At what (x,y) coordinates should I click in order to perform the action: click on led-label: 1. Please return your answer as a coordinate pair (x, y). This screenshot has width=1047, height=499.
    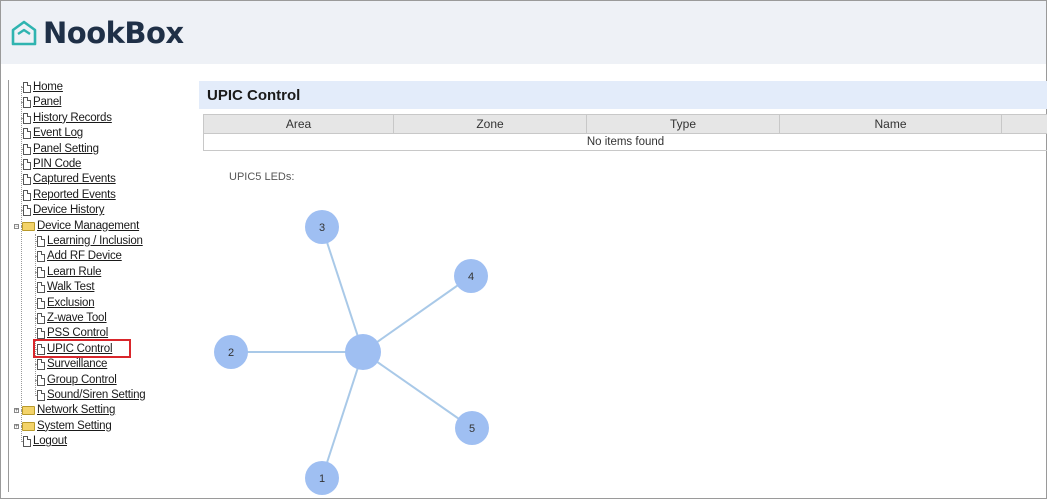
    Looking at the image, I should click on (322, 479).